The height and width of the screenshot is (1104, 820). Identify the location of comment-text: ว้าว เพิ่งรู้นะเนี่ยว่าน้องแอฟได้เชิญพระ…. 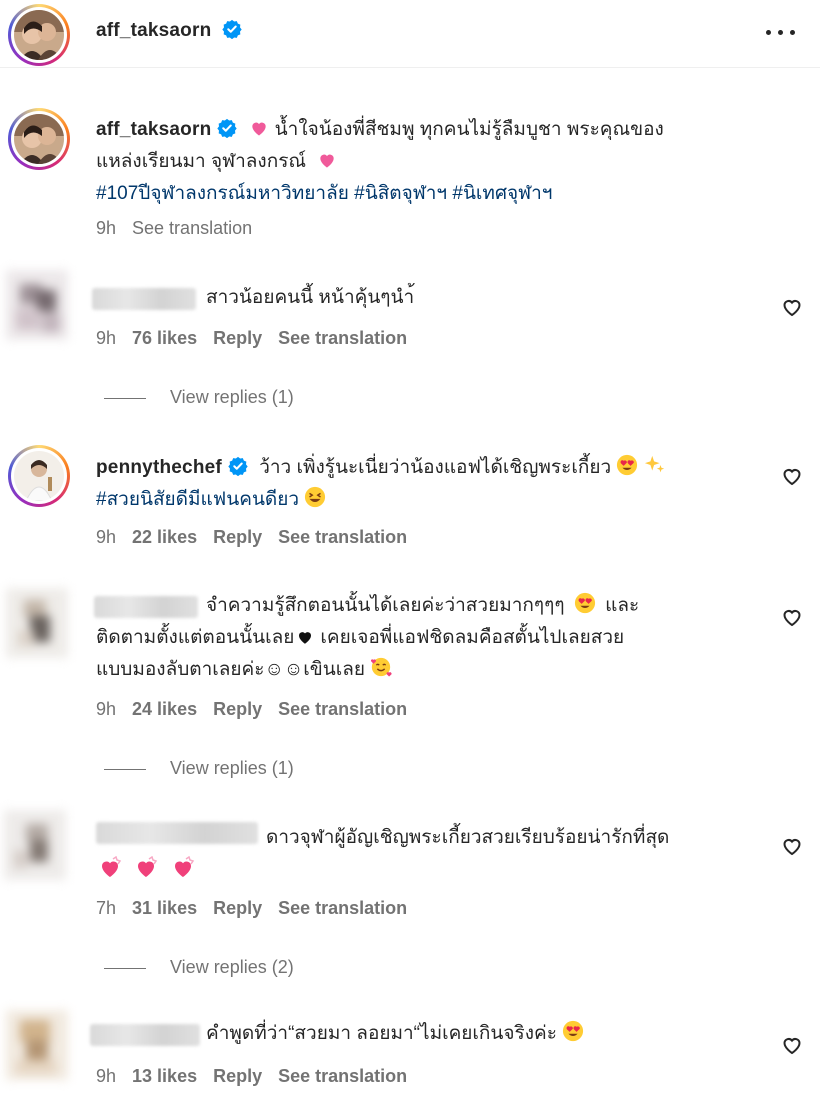
(435, 467).